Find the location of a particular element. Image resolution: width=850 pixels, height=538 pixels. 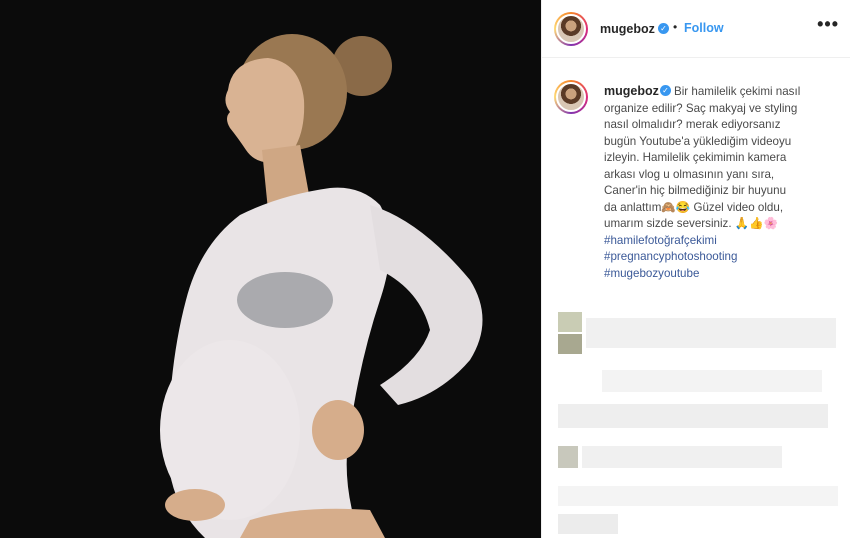

caption-line: bugün Youtube'a yüklediğim videoyu is located at coordinates (698, 141).